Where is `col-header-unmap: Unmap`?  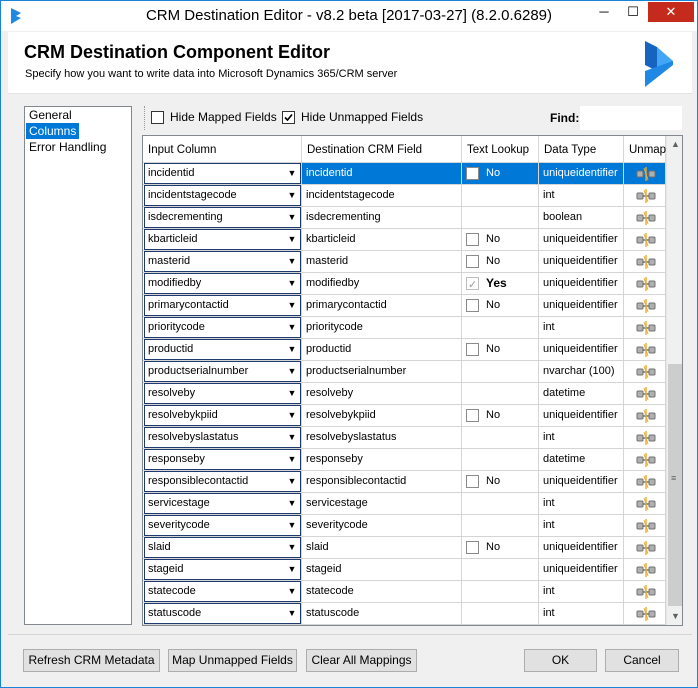
col-header-unmap: Unmap is located at coordinates (645, 149).